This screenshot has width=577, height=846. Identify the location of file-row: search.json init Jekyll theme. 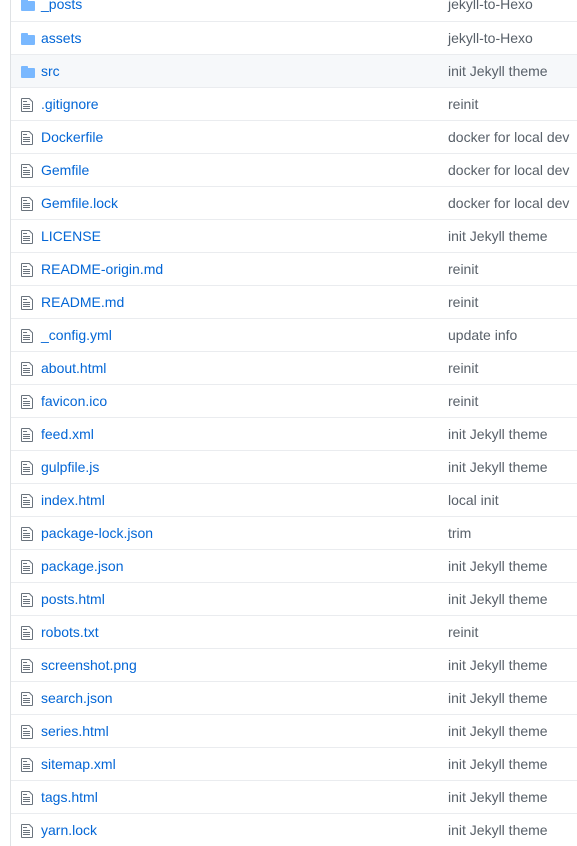
(294, 697).